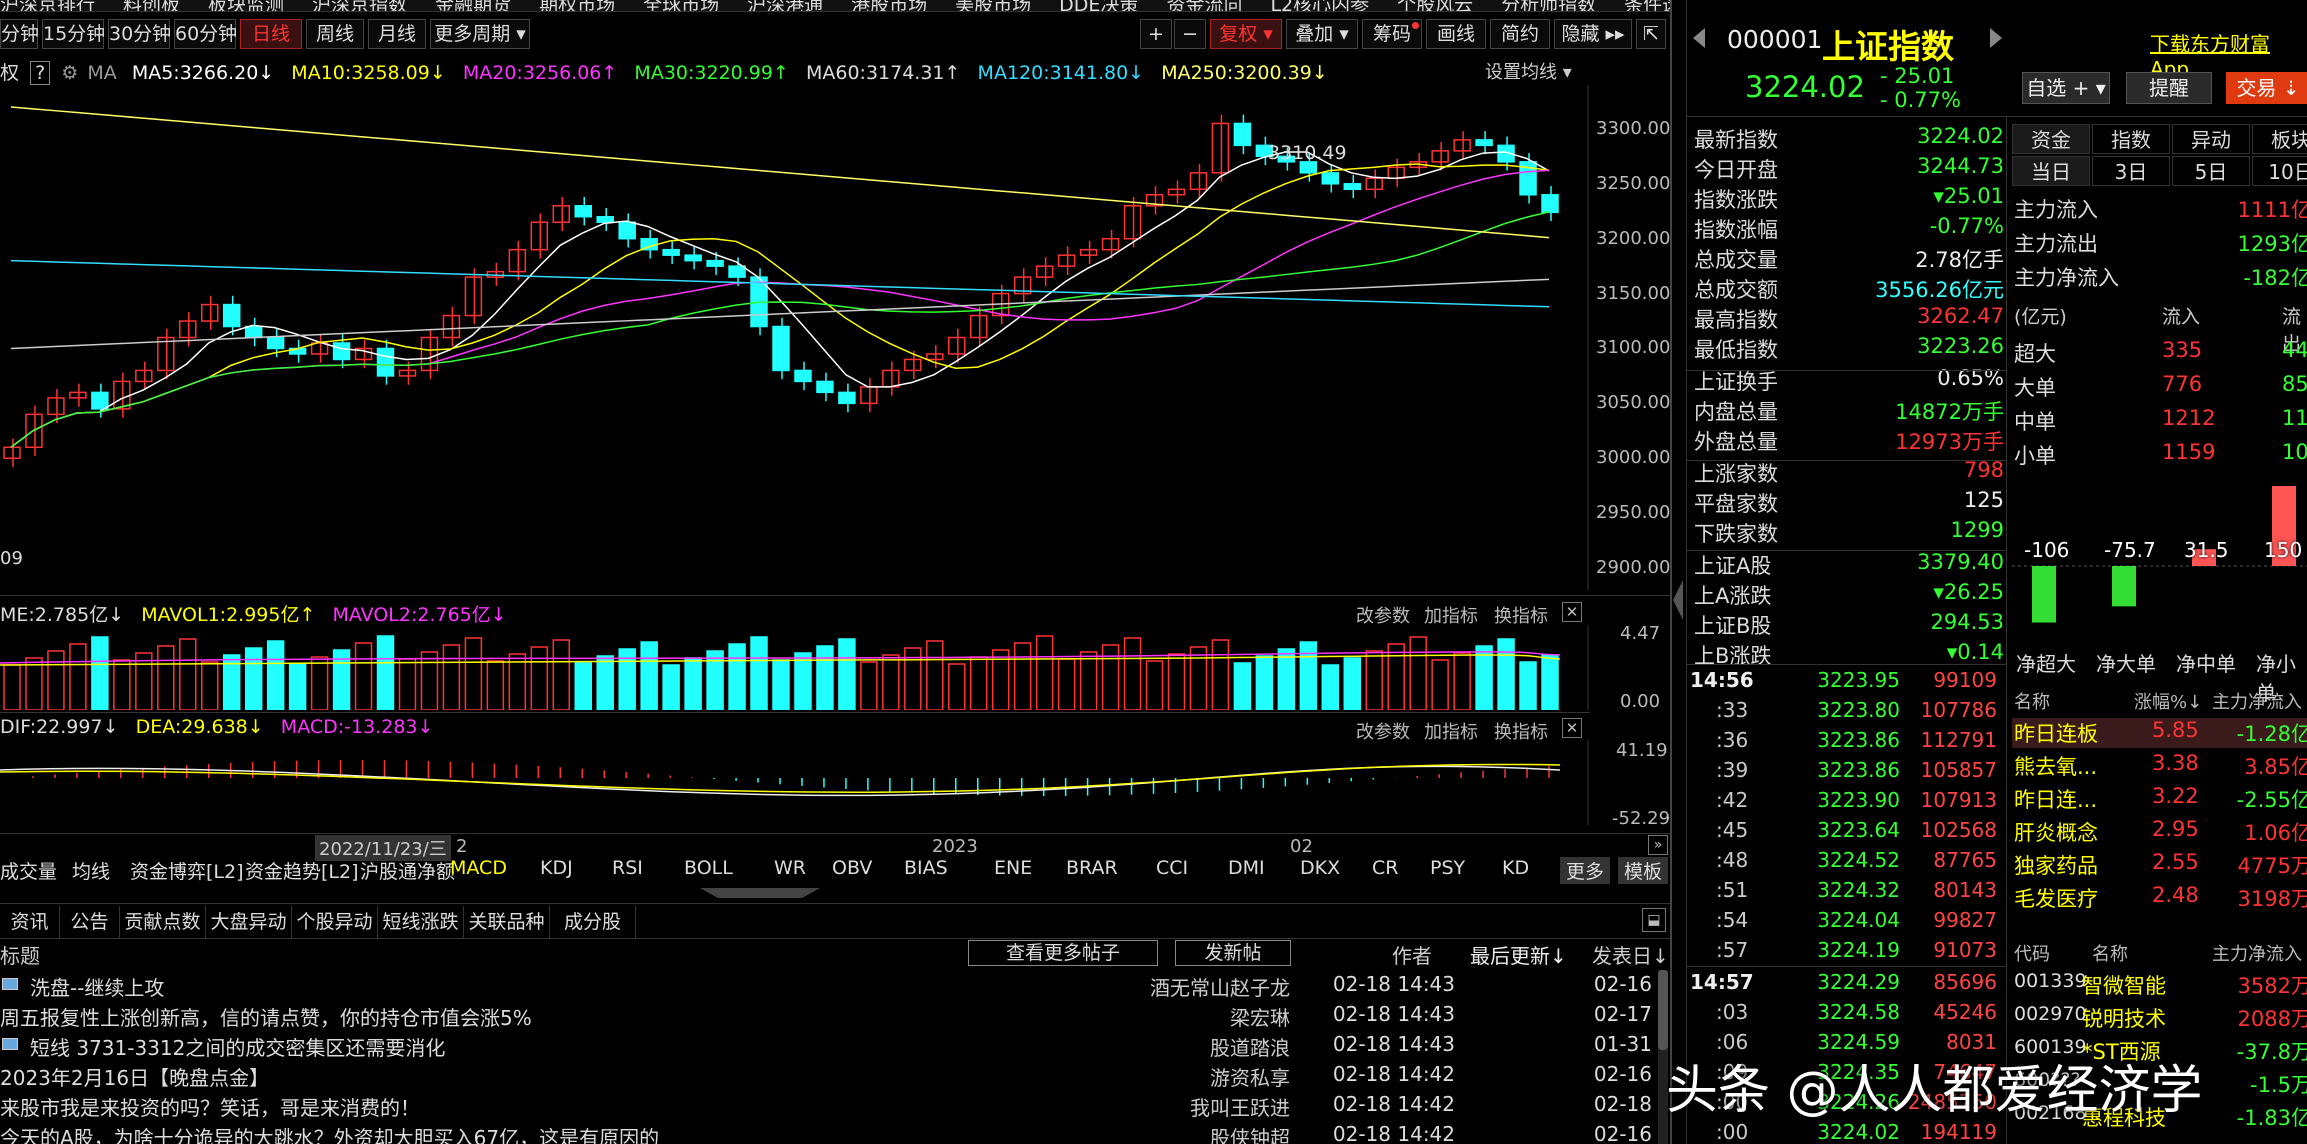 The image size is (2307, 1144). Describe the element at coordinates (2266, 88) in the screenshot. I see `trade-button: 交易 ⇣` at that location.